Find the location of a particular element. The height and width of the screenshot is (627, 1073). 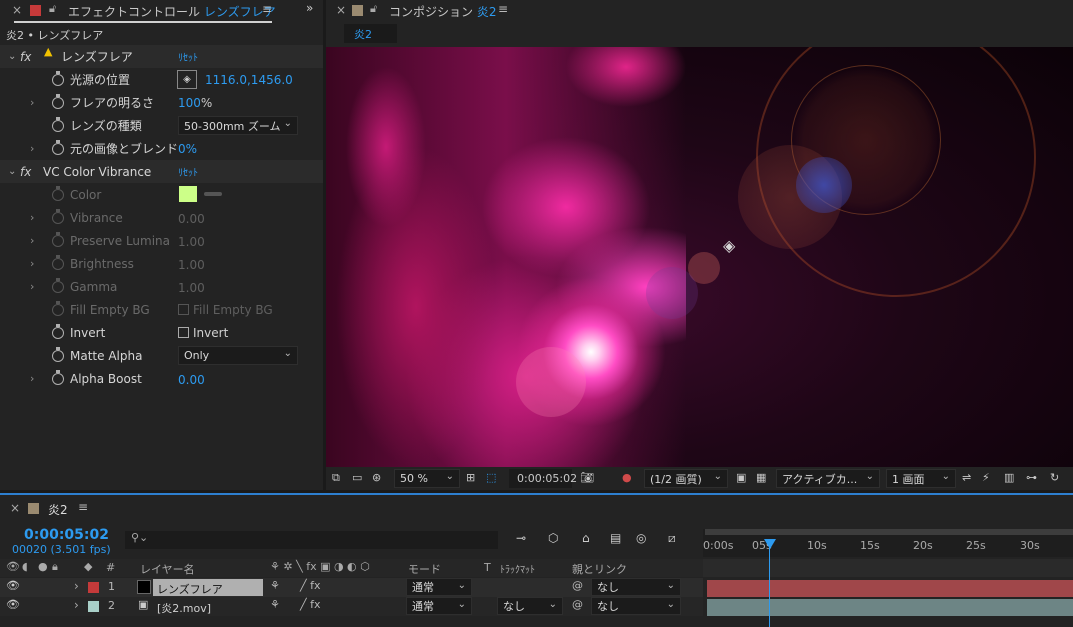

camera-icon: 📷︎ is located at coordinates (587, 477).